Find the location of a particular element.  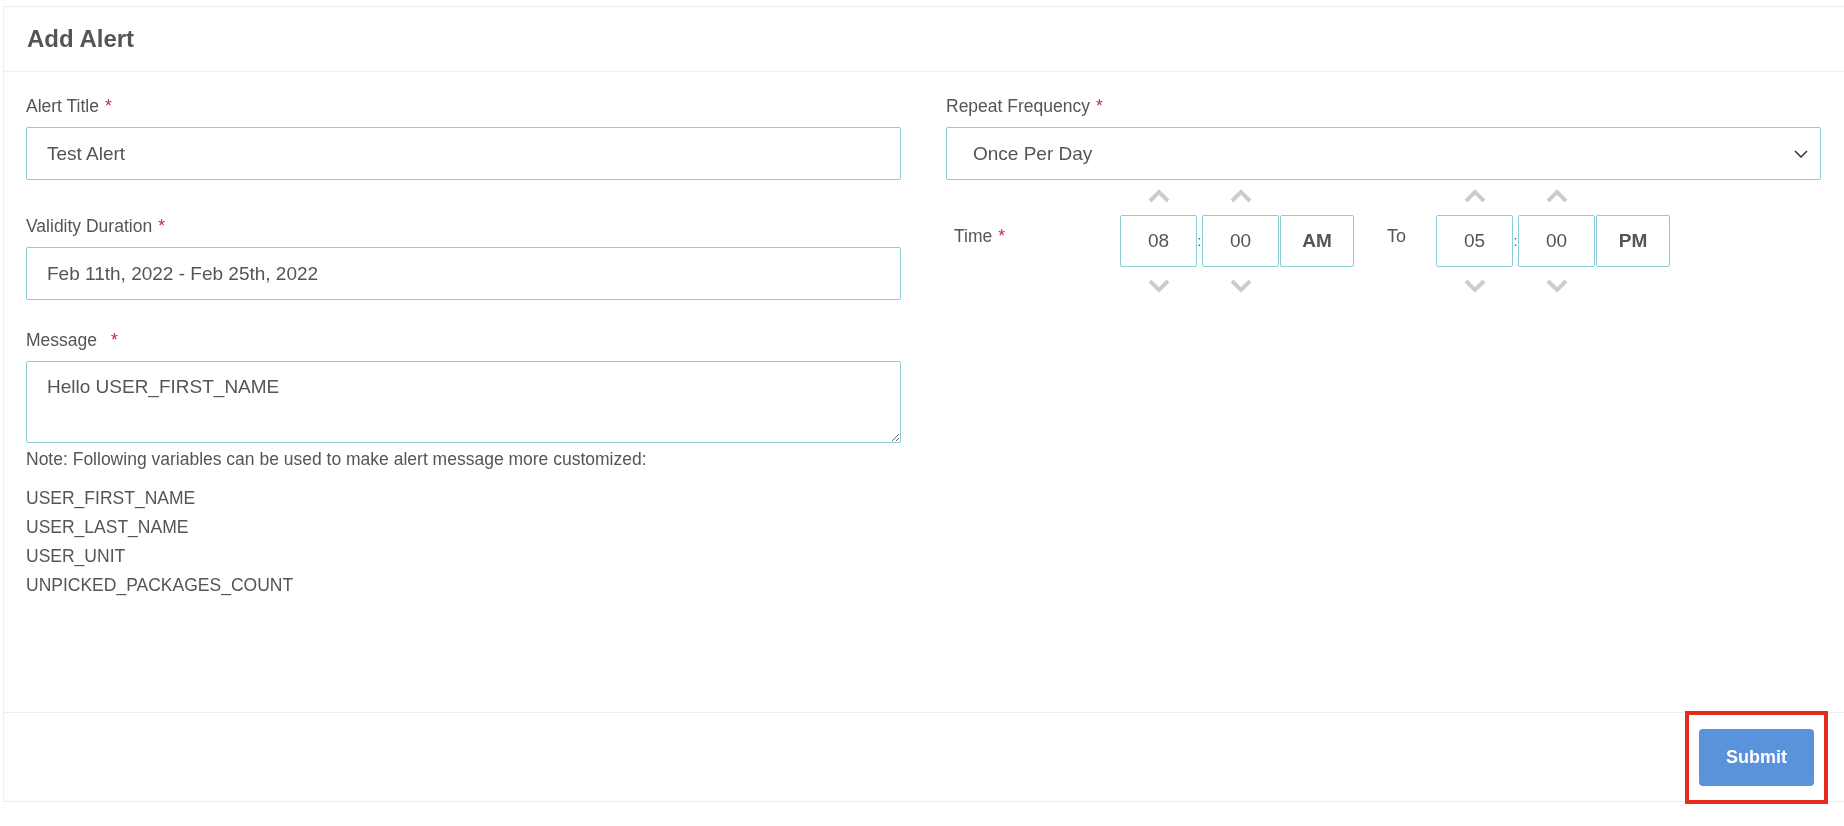

dropdown: Once Per Day is located at coordinates (1383, 153).